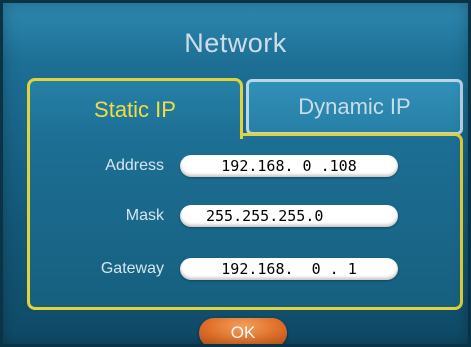 This screenshot has height=347, width=471. What do you see at coordinates (134, 165) in the screenshot?
I see `address-label: Address` at bounding box center [134, 165].